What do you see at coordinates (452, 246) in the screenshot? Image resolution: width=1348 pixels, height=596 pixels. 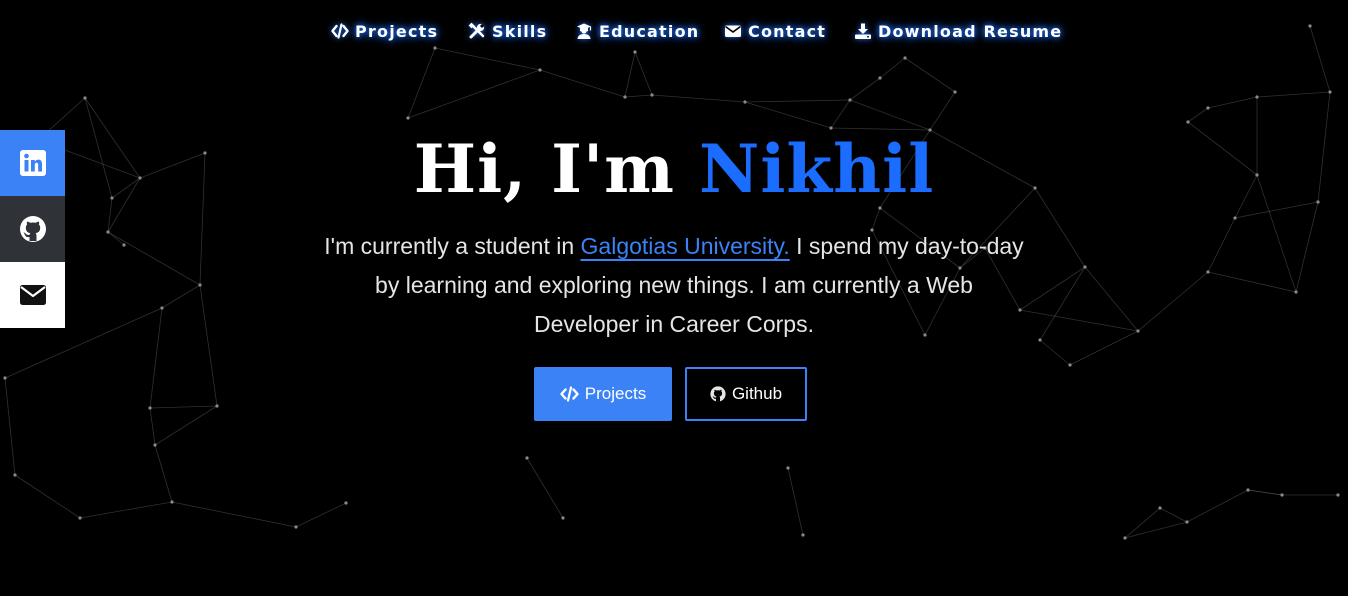 I see `hero-intro-start: I'm currently a student in` at bounding box center [452, 246].